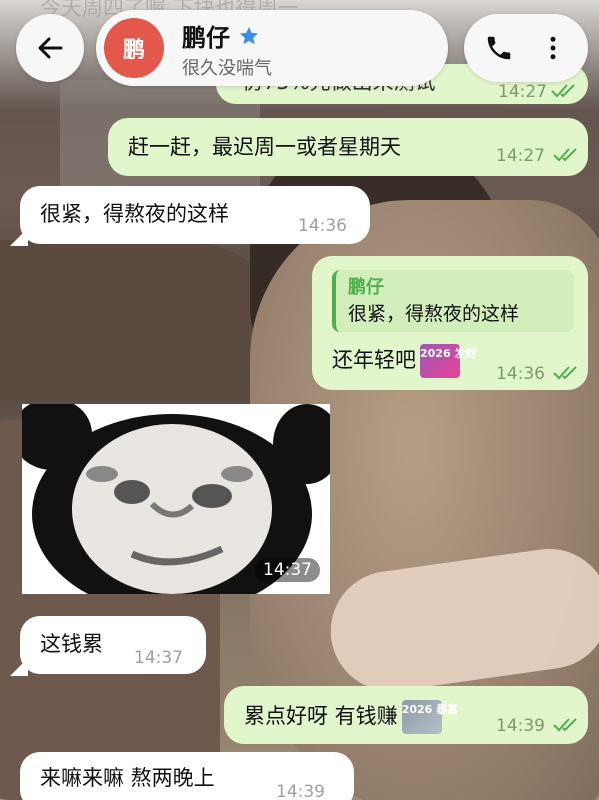  I want to click on message-bubble-incoming: 来嘛来嘛 熬两晚上 14:39, so click(187, 776).